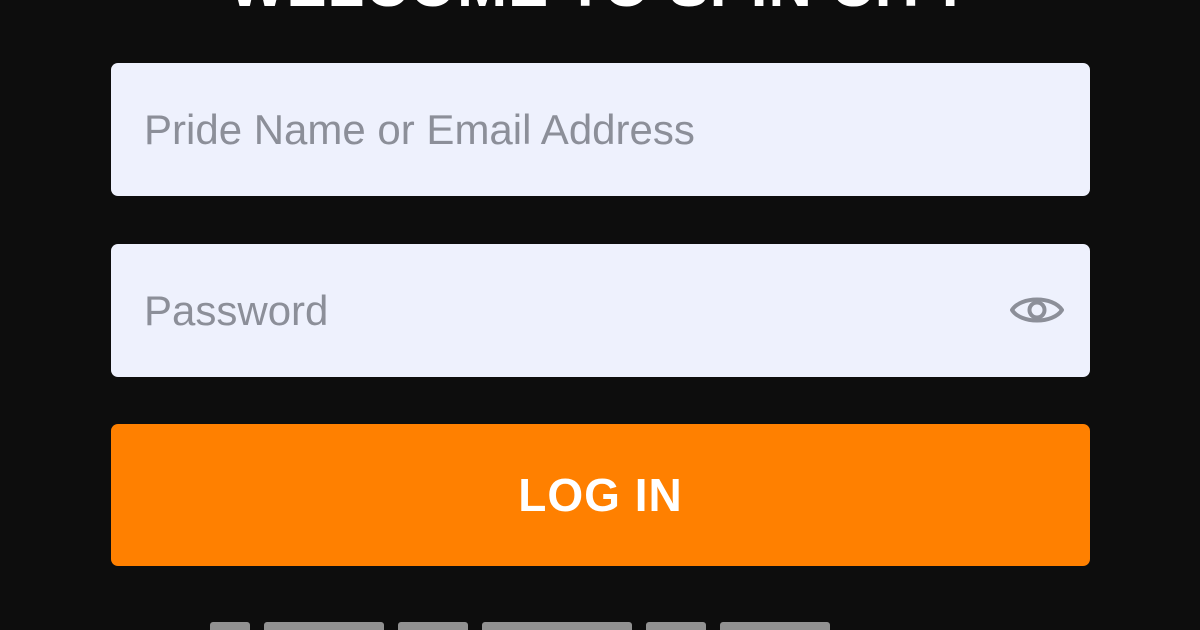  What do you see at coordinates (600, 626) in the screenshot?
I see `cropped-footer-text` at bounding box center [600, 626].